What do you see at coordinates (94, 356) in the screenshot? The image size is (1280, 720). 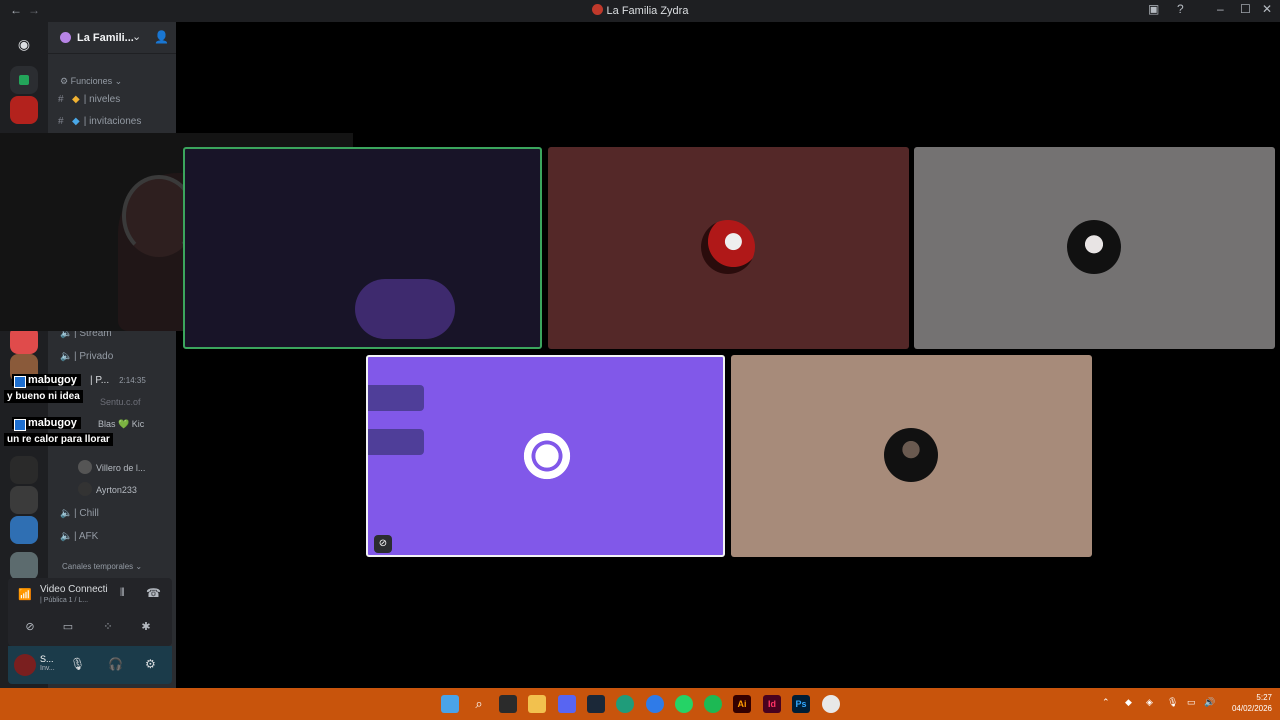 I see `channel-label: | Privado` at bounding box center [94, 356].